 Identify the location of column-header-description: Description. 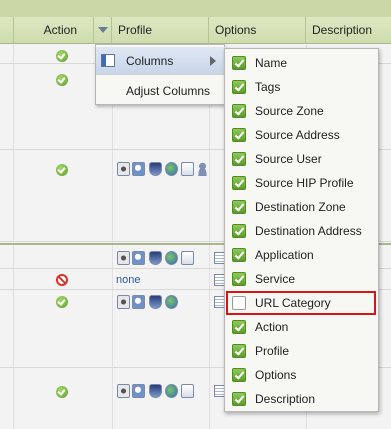
(348, 30).